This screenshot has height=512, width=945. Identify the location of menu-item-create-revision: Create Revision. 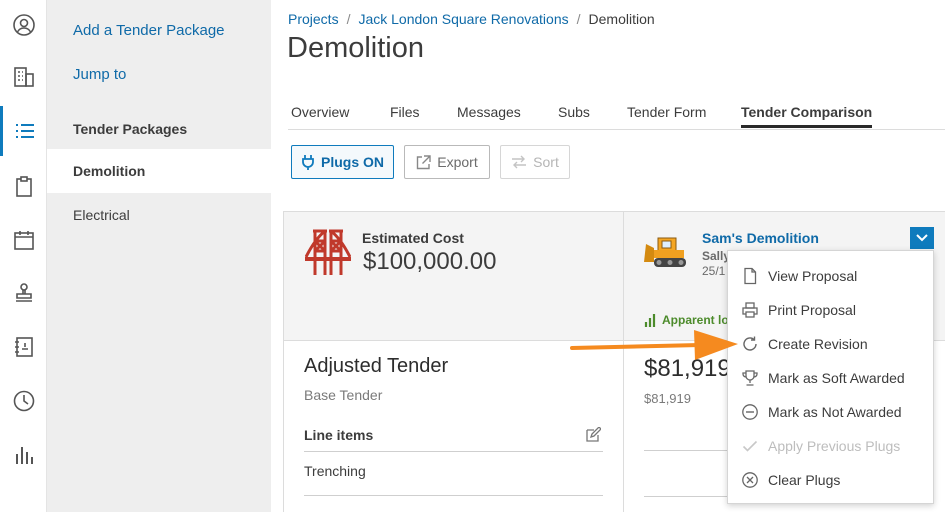
(830, 344).